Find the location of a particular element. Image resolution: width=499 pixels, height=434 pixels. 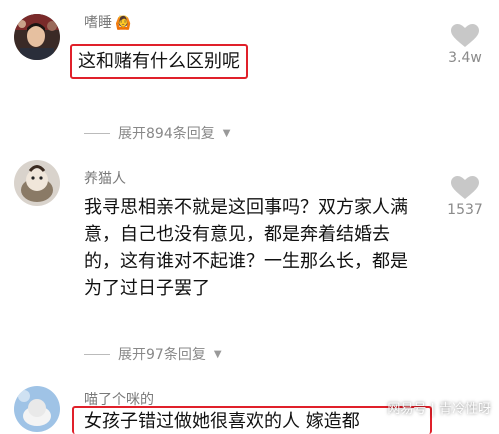

replies-label: 展开894条回复 is located at coordinates (166, 134).